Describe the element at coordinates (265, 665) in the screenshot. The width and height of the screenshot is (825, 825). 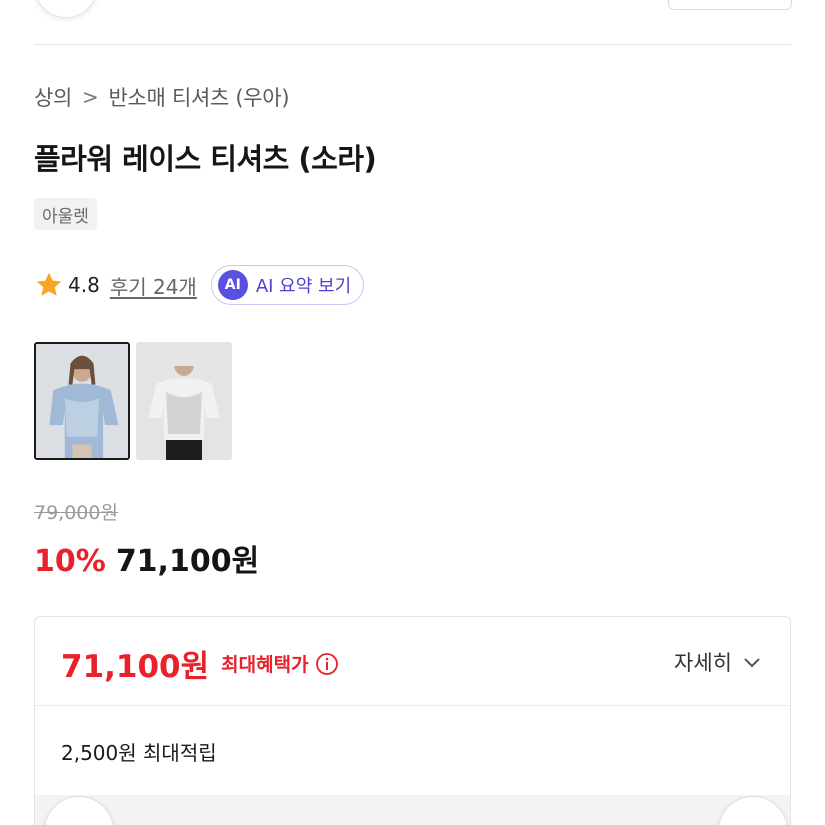
I see `max-benefit-label: 최대혜택가` at that location.